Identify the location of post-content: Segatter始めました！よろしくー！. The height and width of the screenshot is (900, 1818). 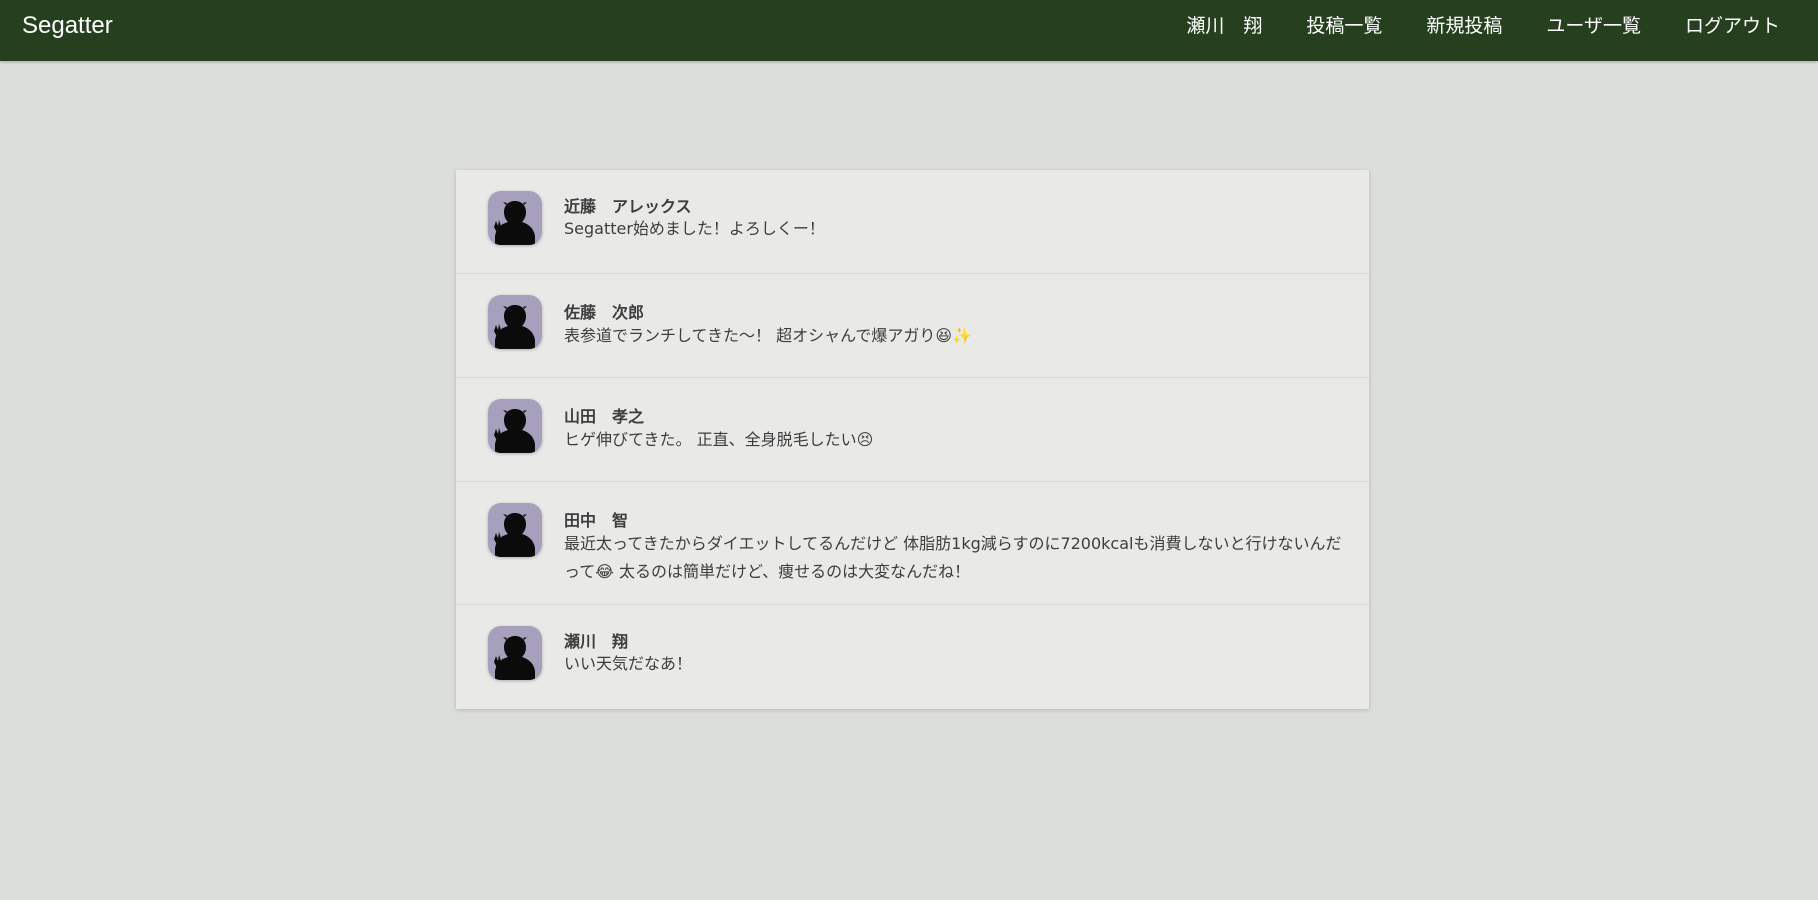
(694, 228).